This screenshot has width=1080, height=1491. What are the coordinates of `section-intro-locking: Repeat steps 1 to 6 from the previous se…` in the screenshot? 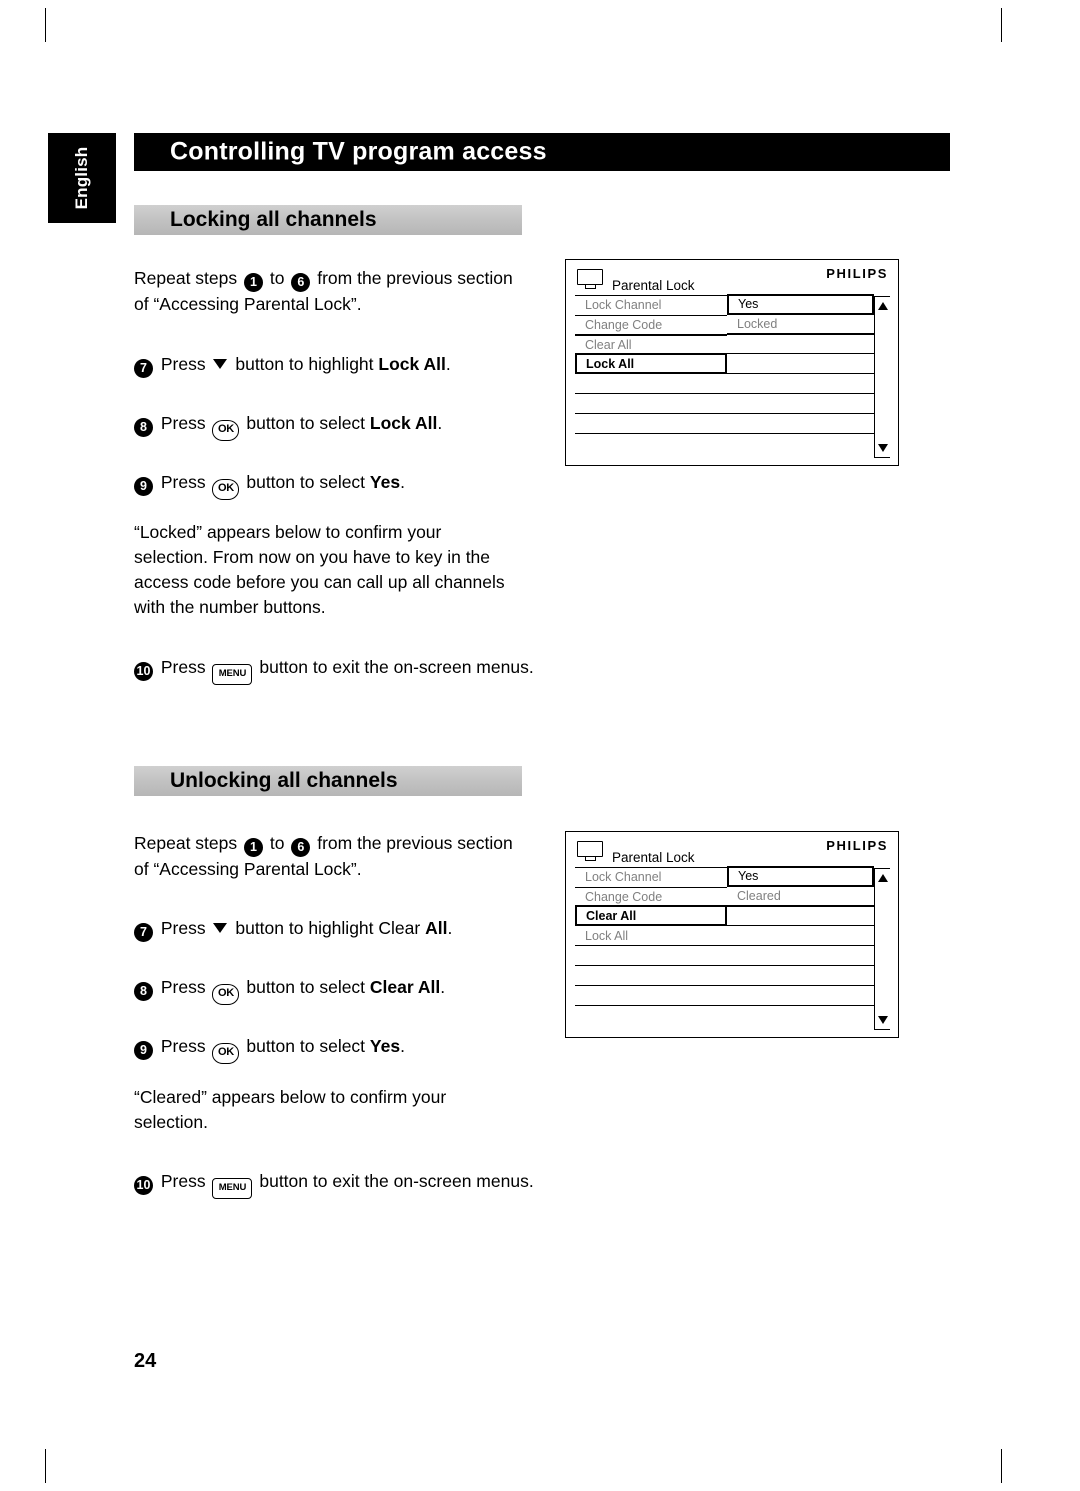 It's located at (324, 291).